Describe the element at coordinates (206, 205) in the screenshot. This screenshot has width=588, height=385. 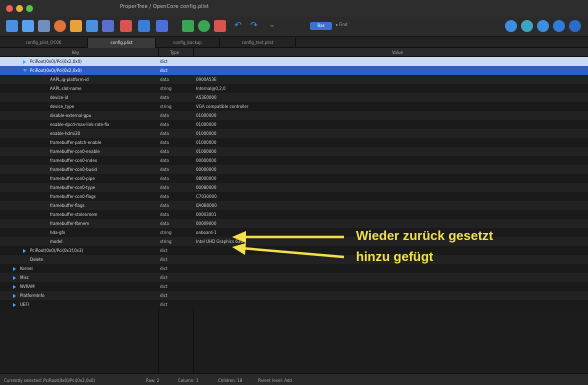
I see `row-value: 0A0B0000` at that location.